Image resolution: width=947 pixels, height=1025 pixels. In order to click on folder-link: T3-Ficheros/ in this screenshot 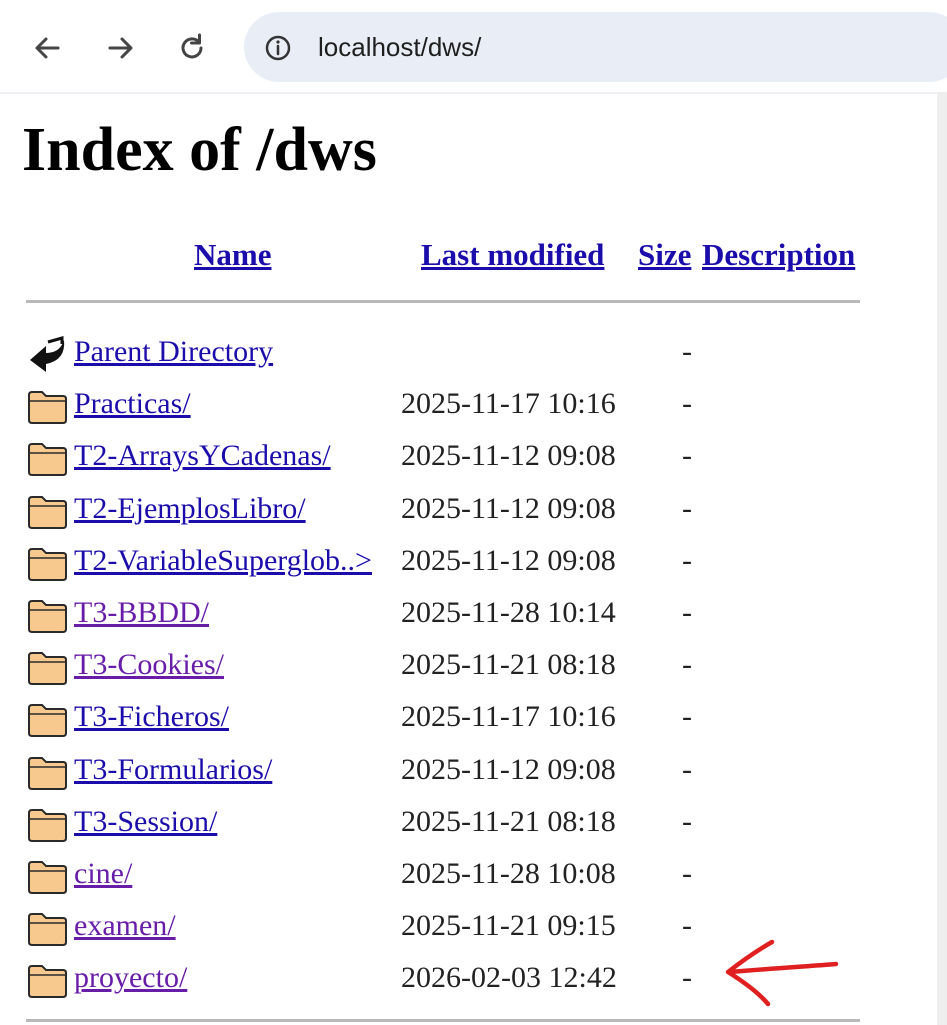, I will do `click(151, 717)`.